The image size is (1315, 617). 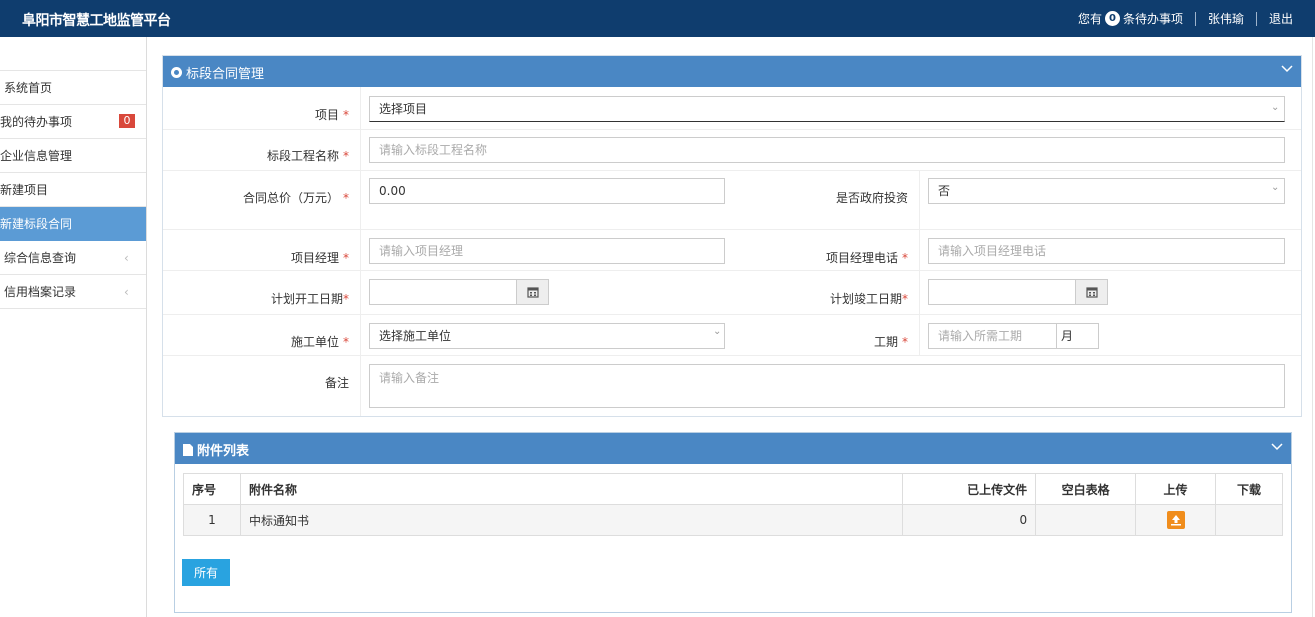 I want to click on form-row-project: 项目 * 选择项目 ⌄, so click(x=732, y=108).